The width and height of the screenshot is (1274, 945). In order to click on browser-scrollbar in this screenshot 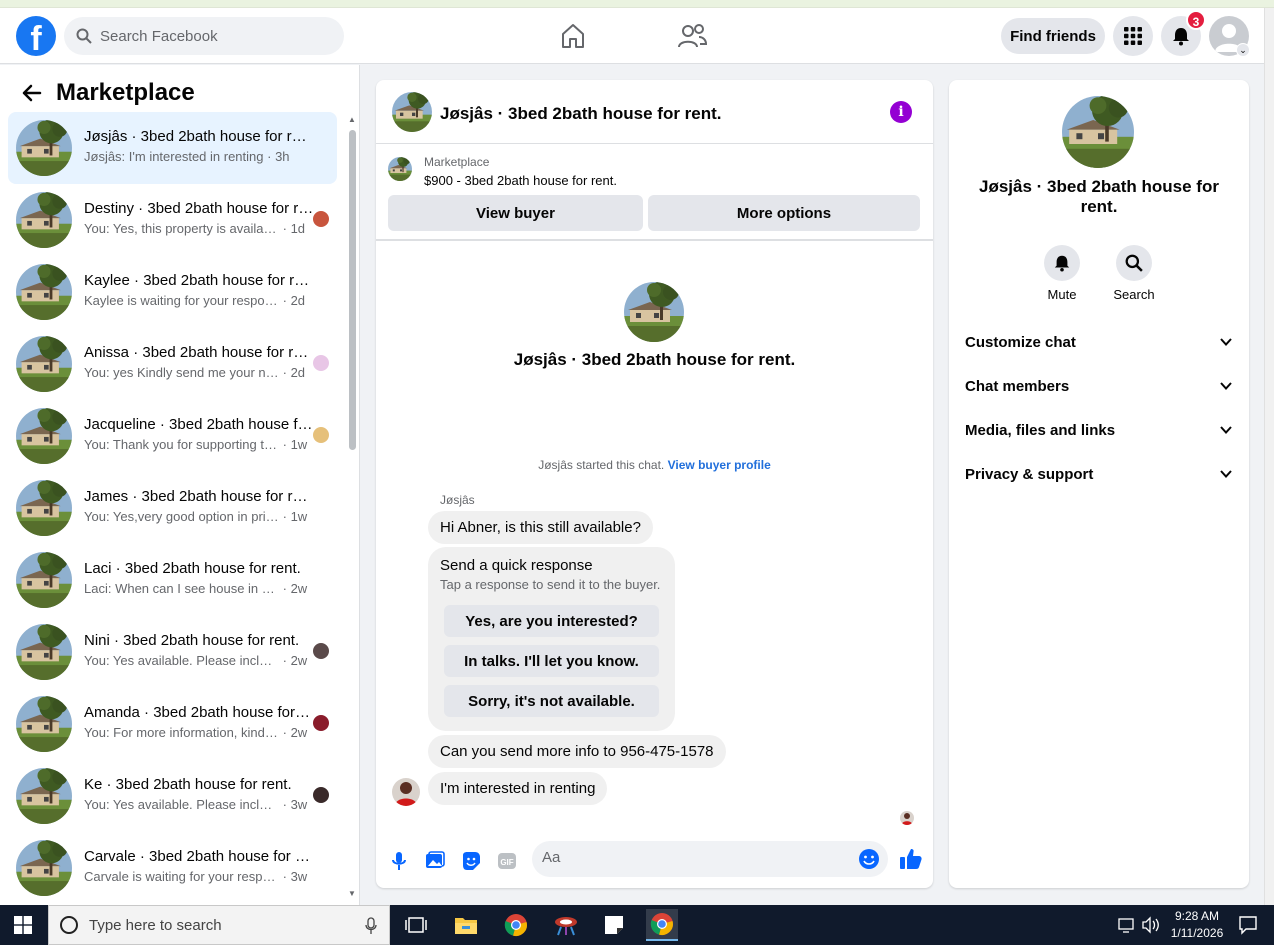, I will do `click(1269, 456)`.